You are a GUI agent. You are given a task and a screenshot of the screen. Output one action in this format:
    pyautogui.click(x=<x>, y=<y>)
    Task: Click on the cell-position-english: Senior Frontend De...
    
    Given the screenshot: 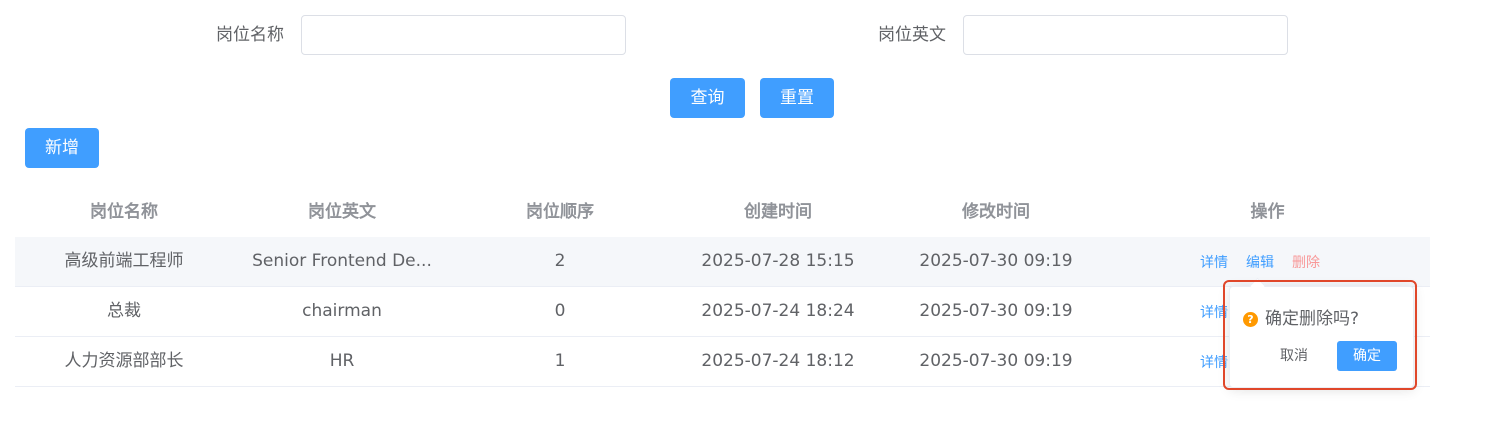 What is the action you would take?
    pyautogui.click(x=342, y=261)
    